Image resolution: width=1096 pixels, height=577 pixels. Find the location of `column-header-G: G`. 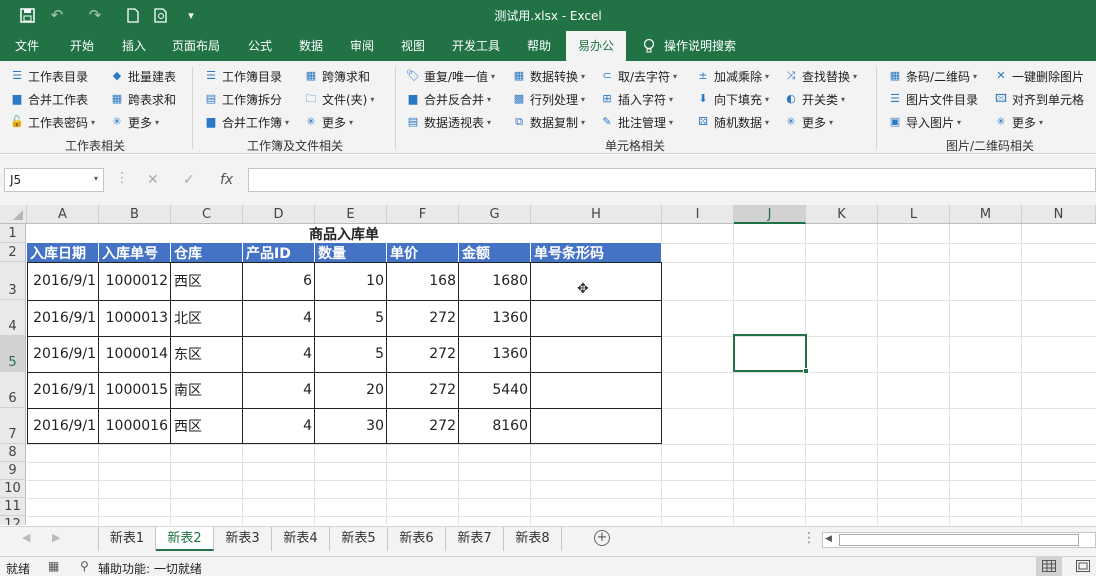

column-header-G: G is located at coordinates (495, 214).